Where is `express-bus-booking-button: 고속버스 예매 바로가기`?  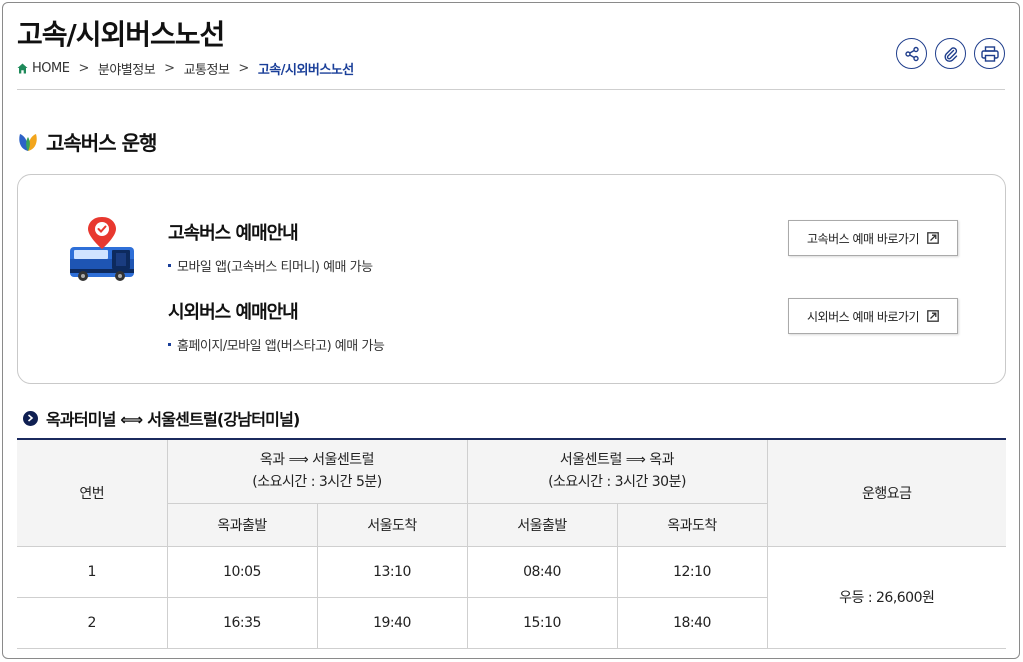
express-bus-booking-button: 고속버스 예매 바로가기 is located at coordinates (873, 238).